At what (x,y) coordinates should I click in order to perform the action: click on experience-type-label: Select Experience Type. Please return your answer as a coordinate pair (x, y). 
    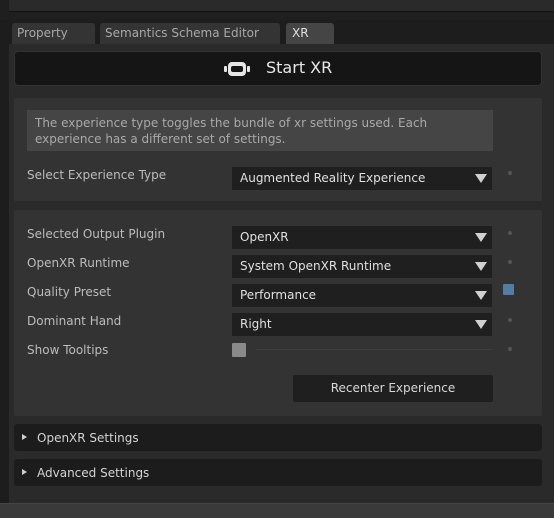
    Looking at the image, I should click on (97, 175).